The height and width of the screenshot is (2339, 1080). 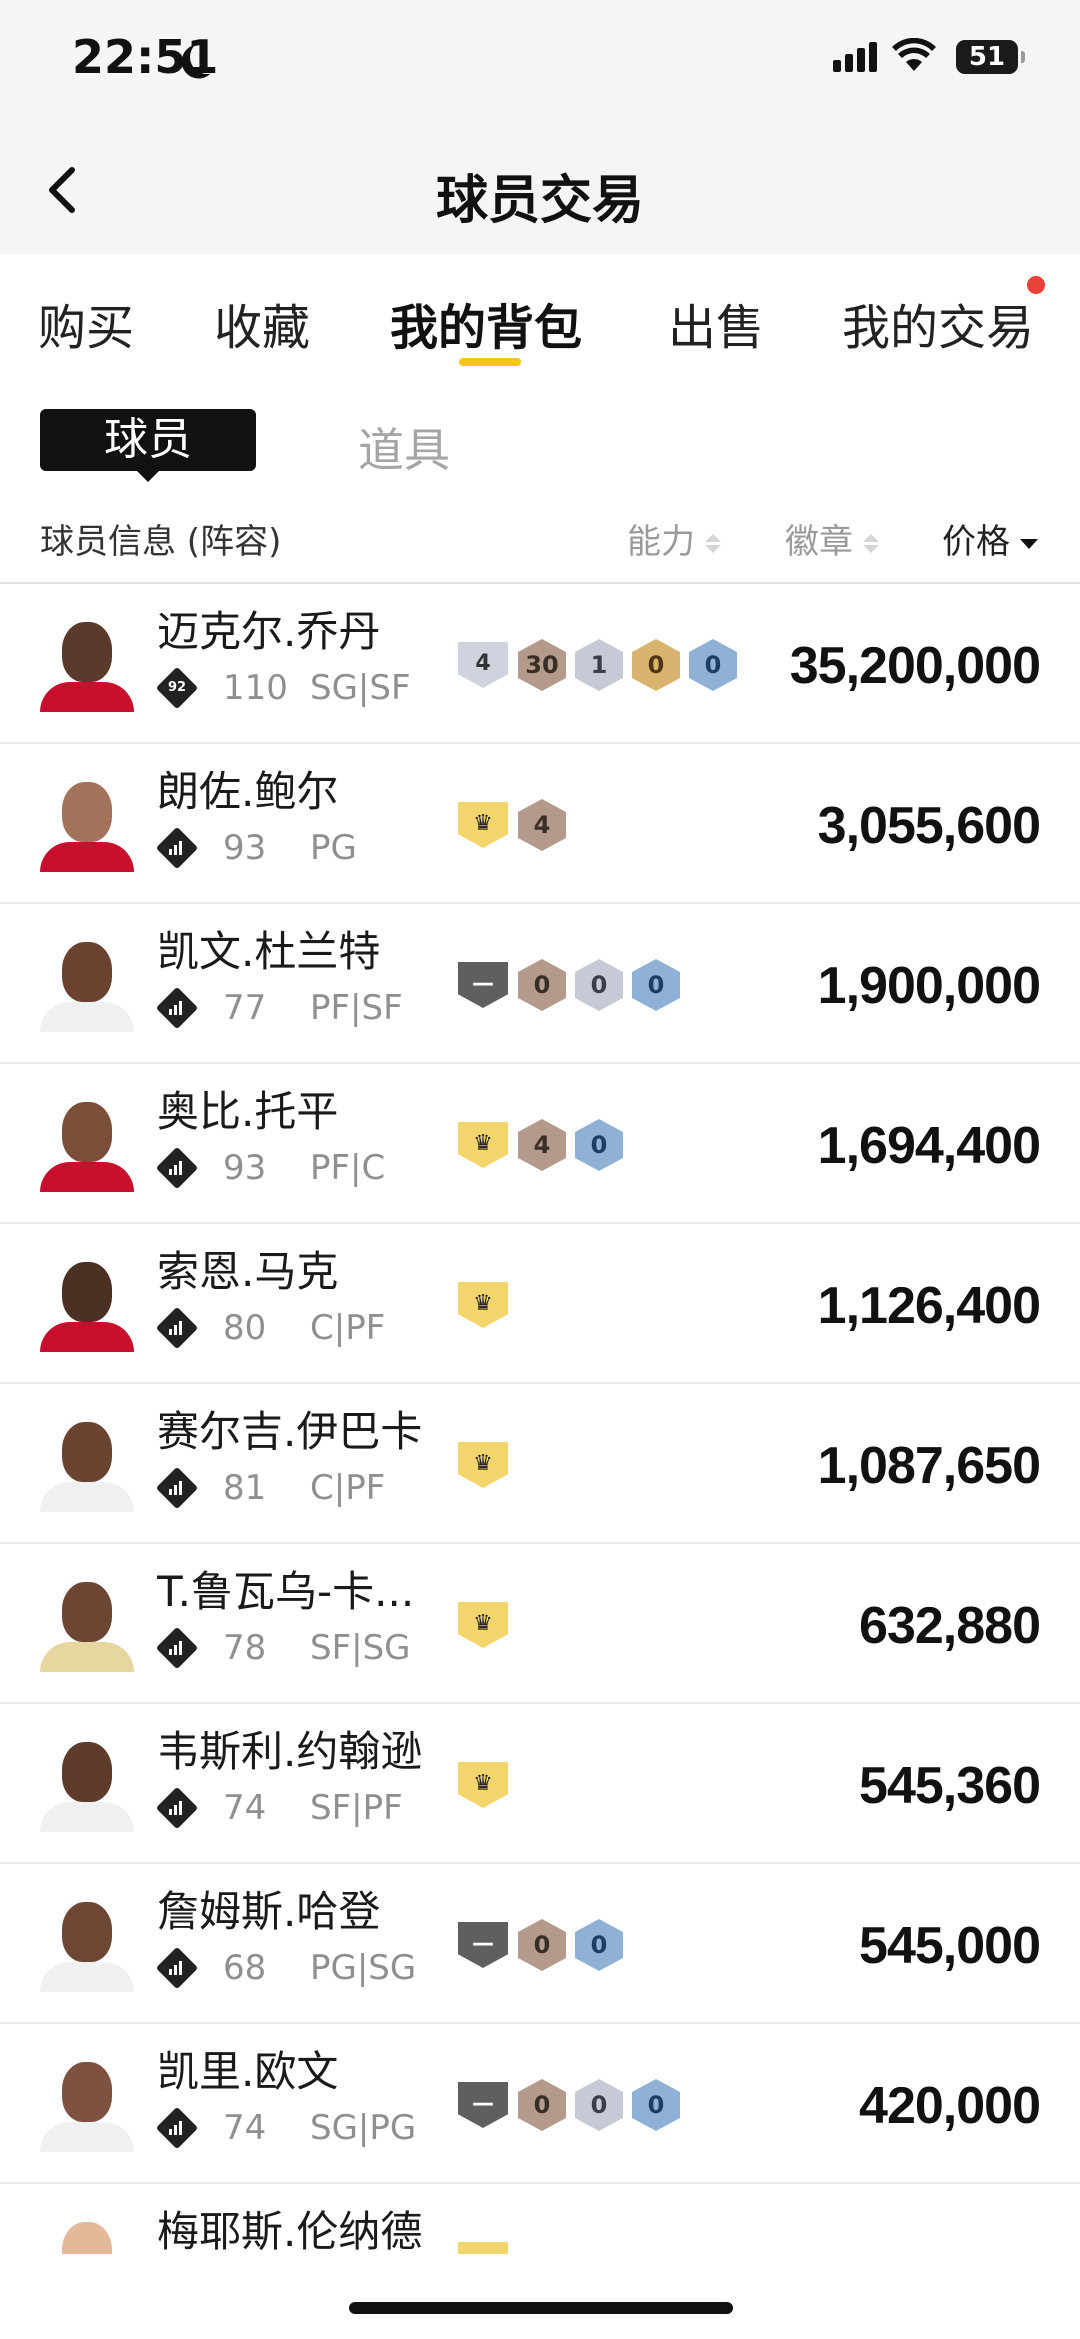 I want to click on player-name: 朗佐.鲍尔, so click(x=248, y=791).